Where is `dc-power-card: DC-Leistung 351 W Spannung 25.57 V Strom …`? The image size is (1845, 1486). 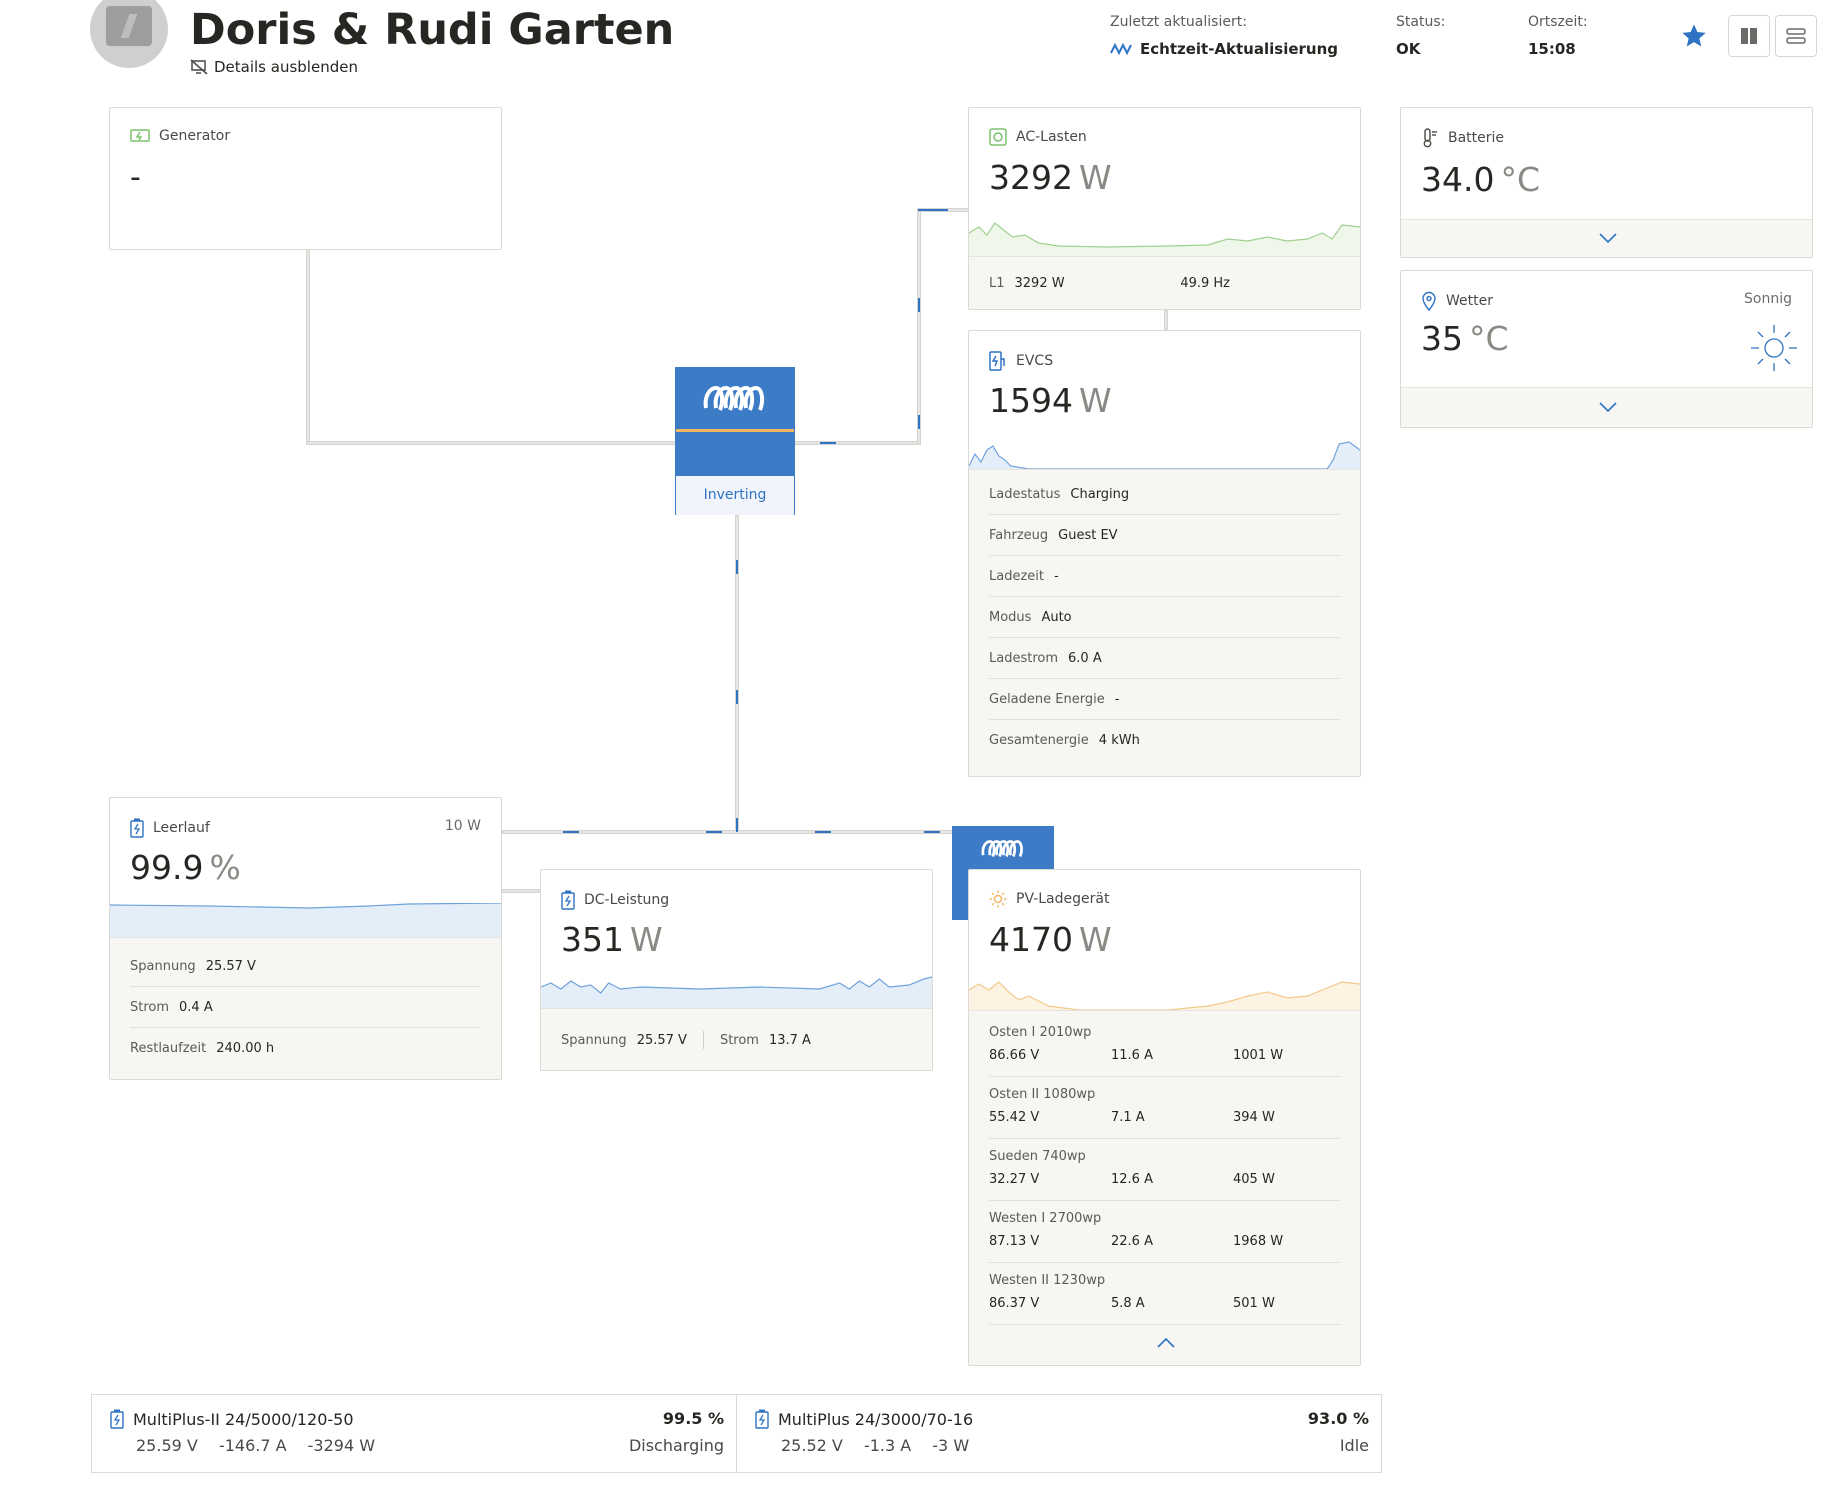
dc-power-card: DC-Leistung 351 W Spannung 25.57 V Strom … is located at coordinates (736, 970).